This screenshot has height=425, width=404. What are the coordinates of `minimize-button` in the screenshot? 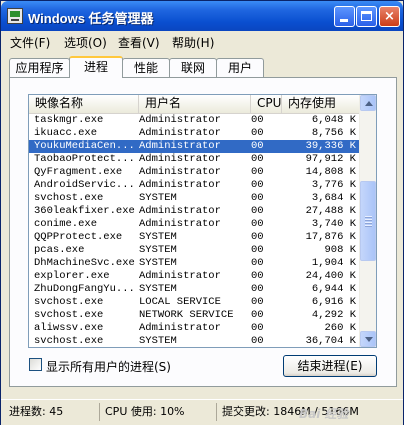 It's located at (344, 16).